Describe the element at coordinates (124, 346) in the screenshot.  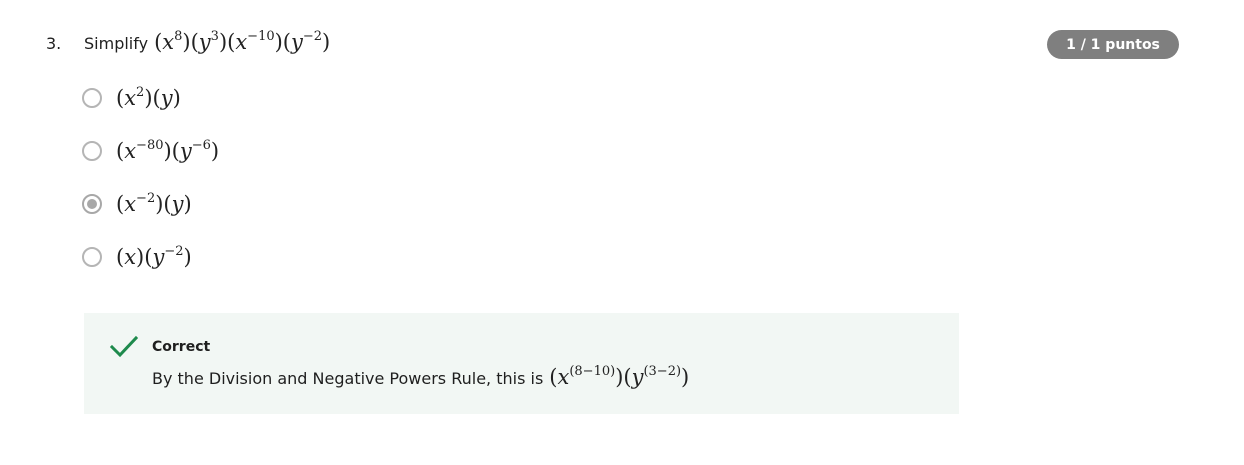
I see `check-icon` at that location.